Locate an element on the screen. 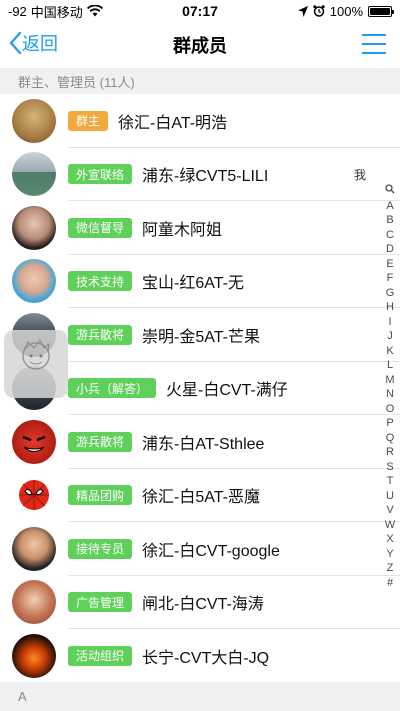 The image size is (400, 711). battery-icon is located at coordinates (381, 11).